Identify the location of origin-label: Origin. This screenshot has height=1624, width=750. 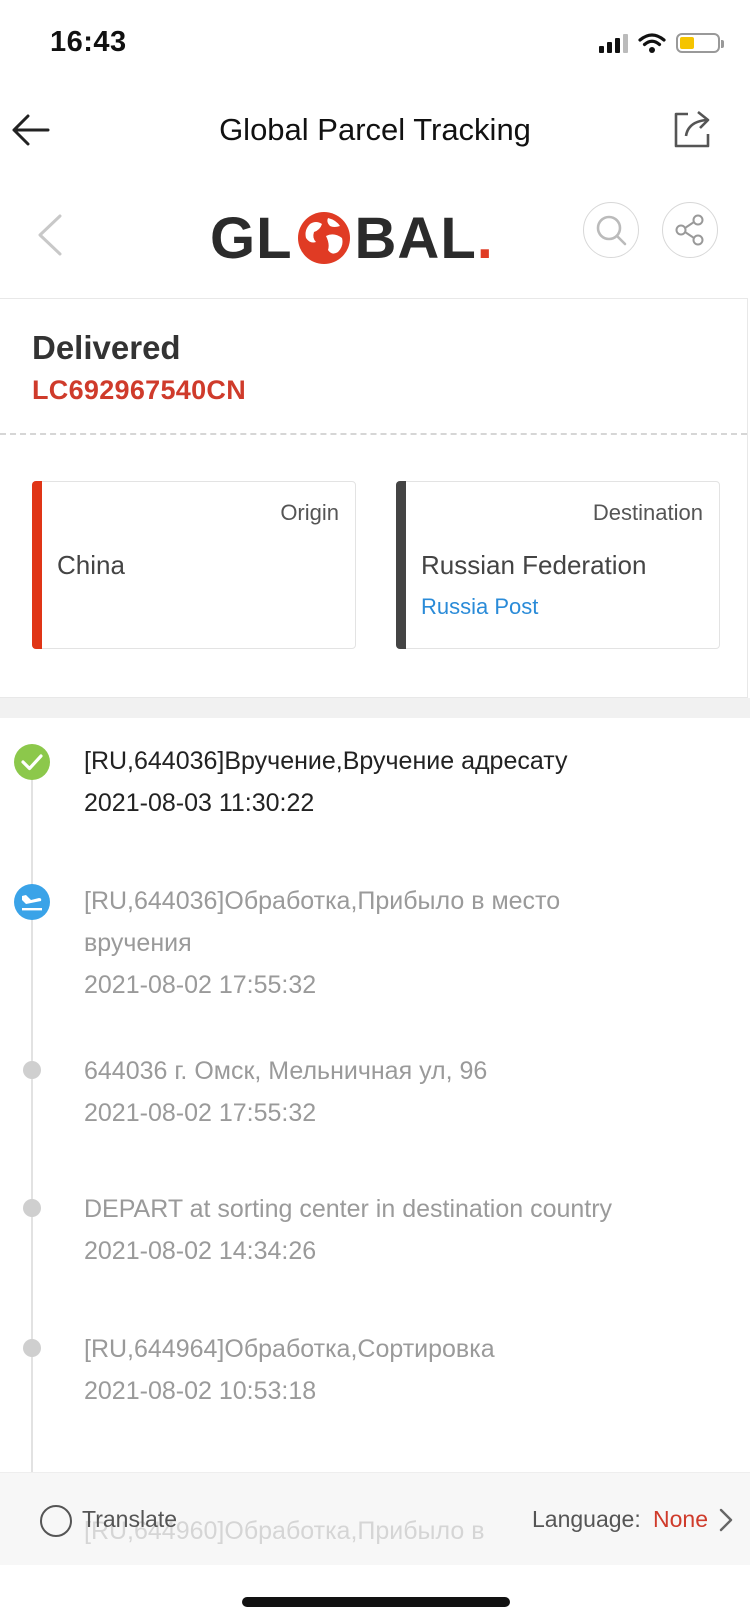
(309, 512).